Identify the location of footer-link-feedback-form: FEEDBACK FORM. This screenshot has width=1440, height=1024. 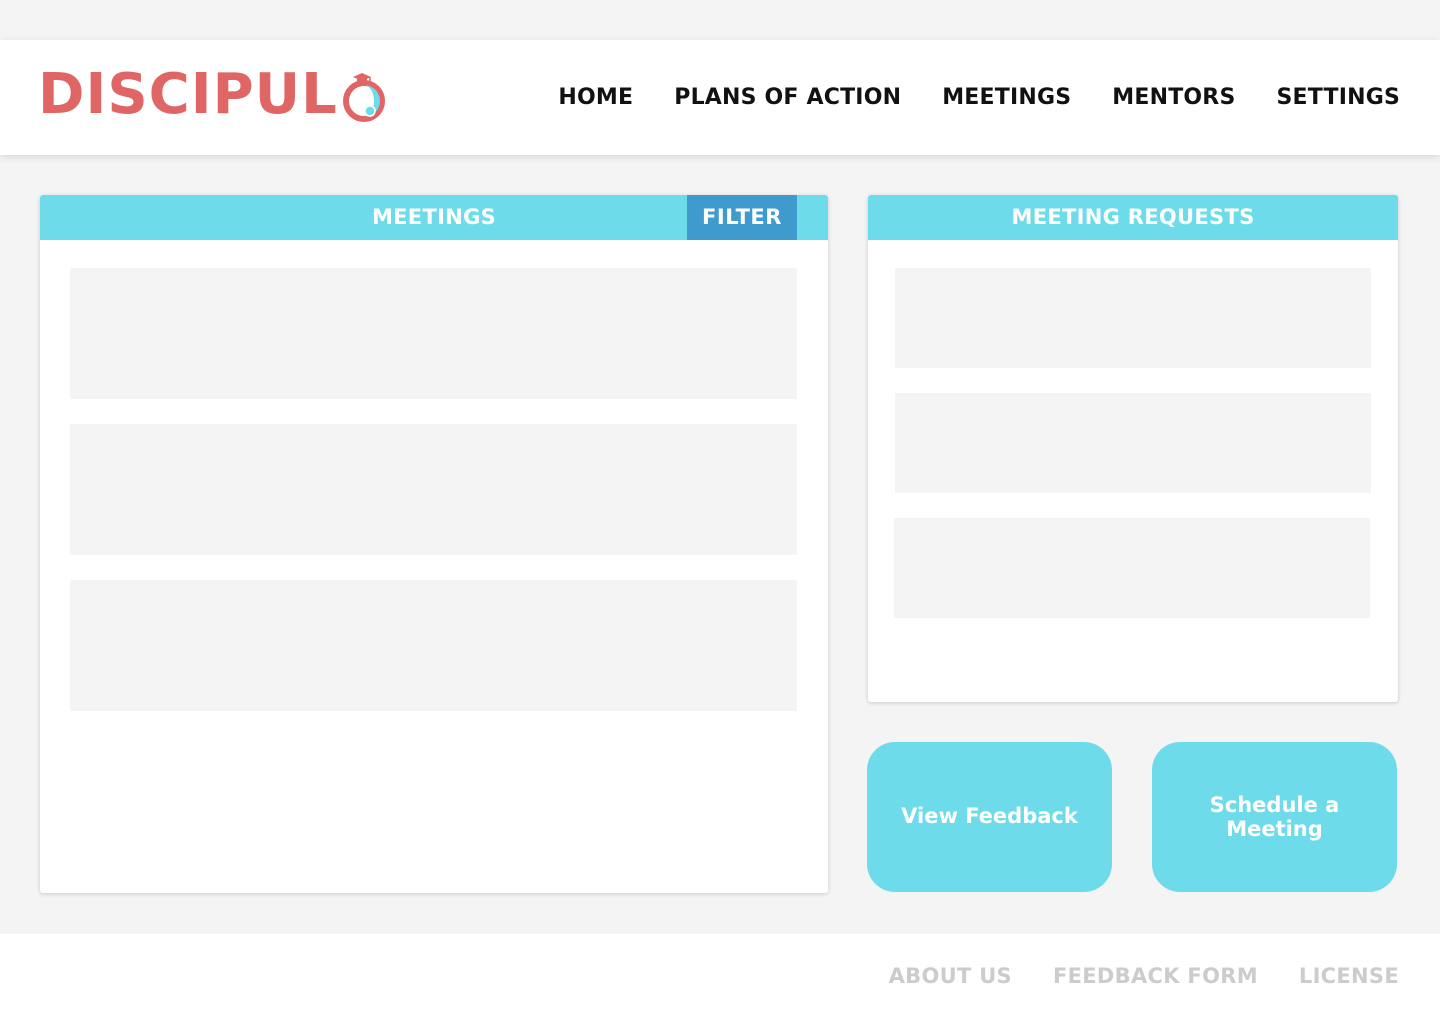
(1155, 976).